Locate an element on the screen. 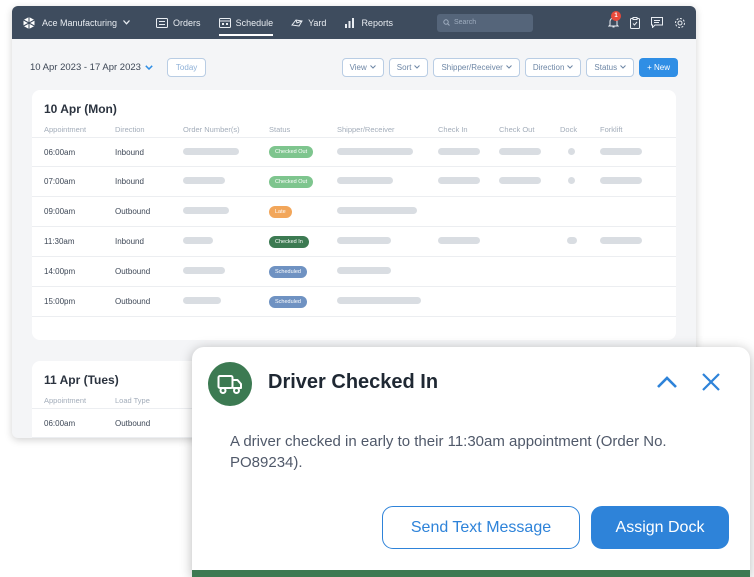  collapse-button is located at coordinates (667, 382).